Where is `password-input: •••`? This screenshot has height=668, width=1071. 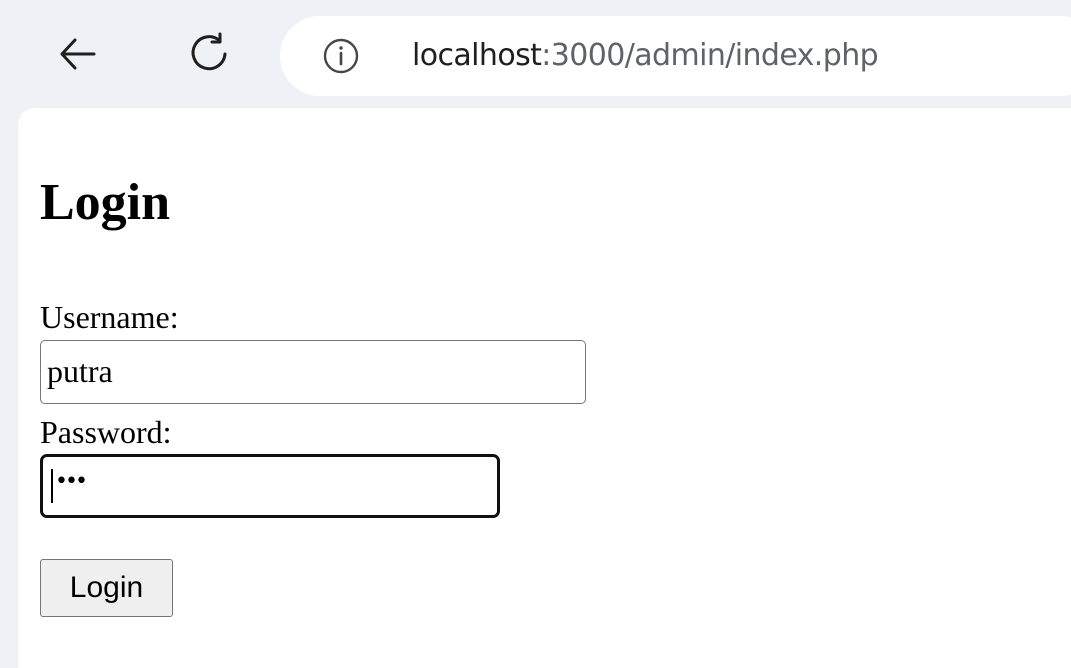 password-input: ••• is located at coordinates (270, 486).